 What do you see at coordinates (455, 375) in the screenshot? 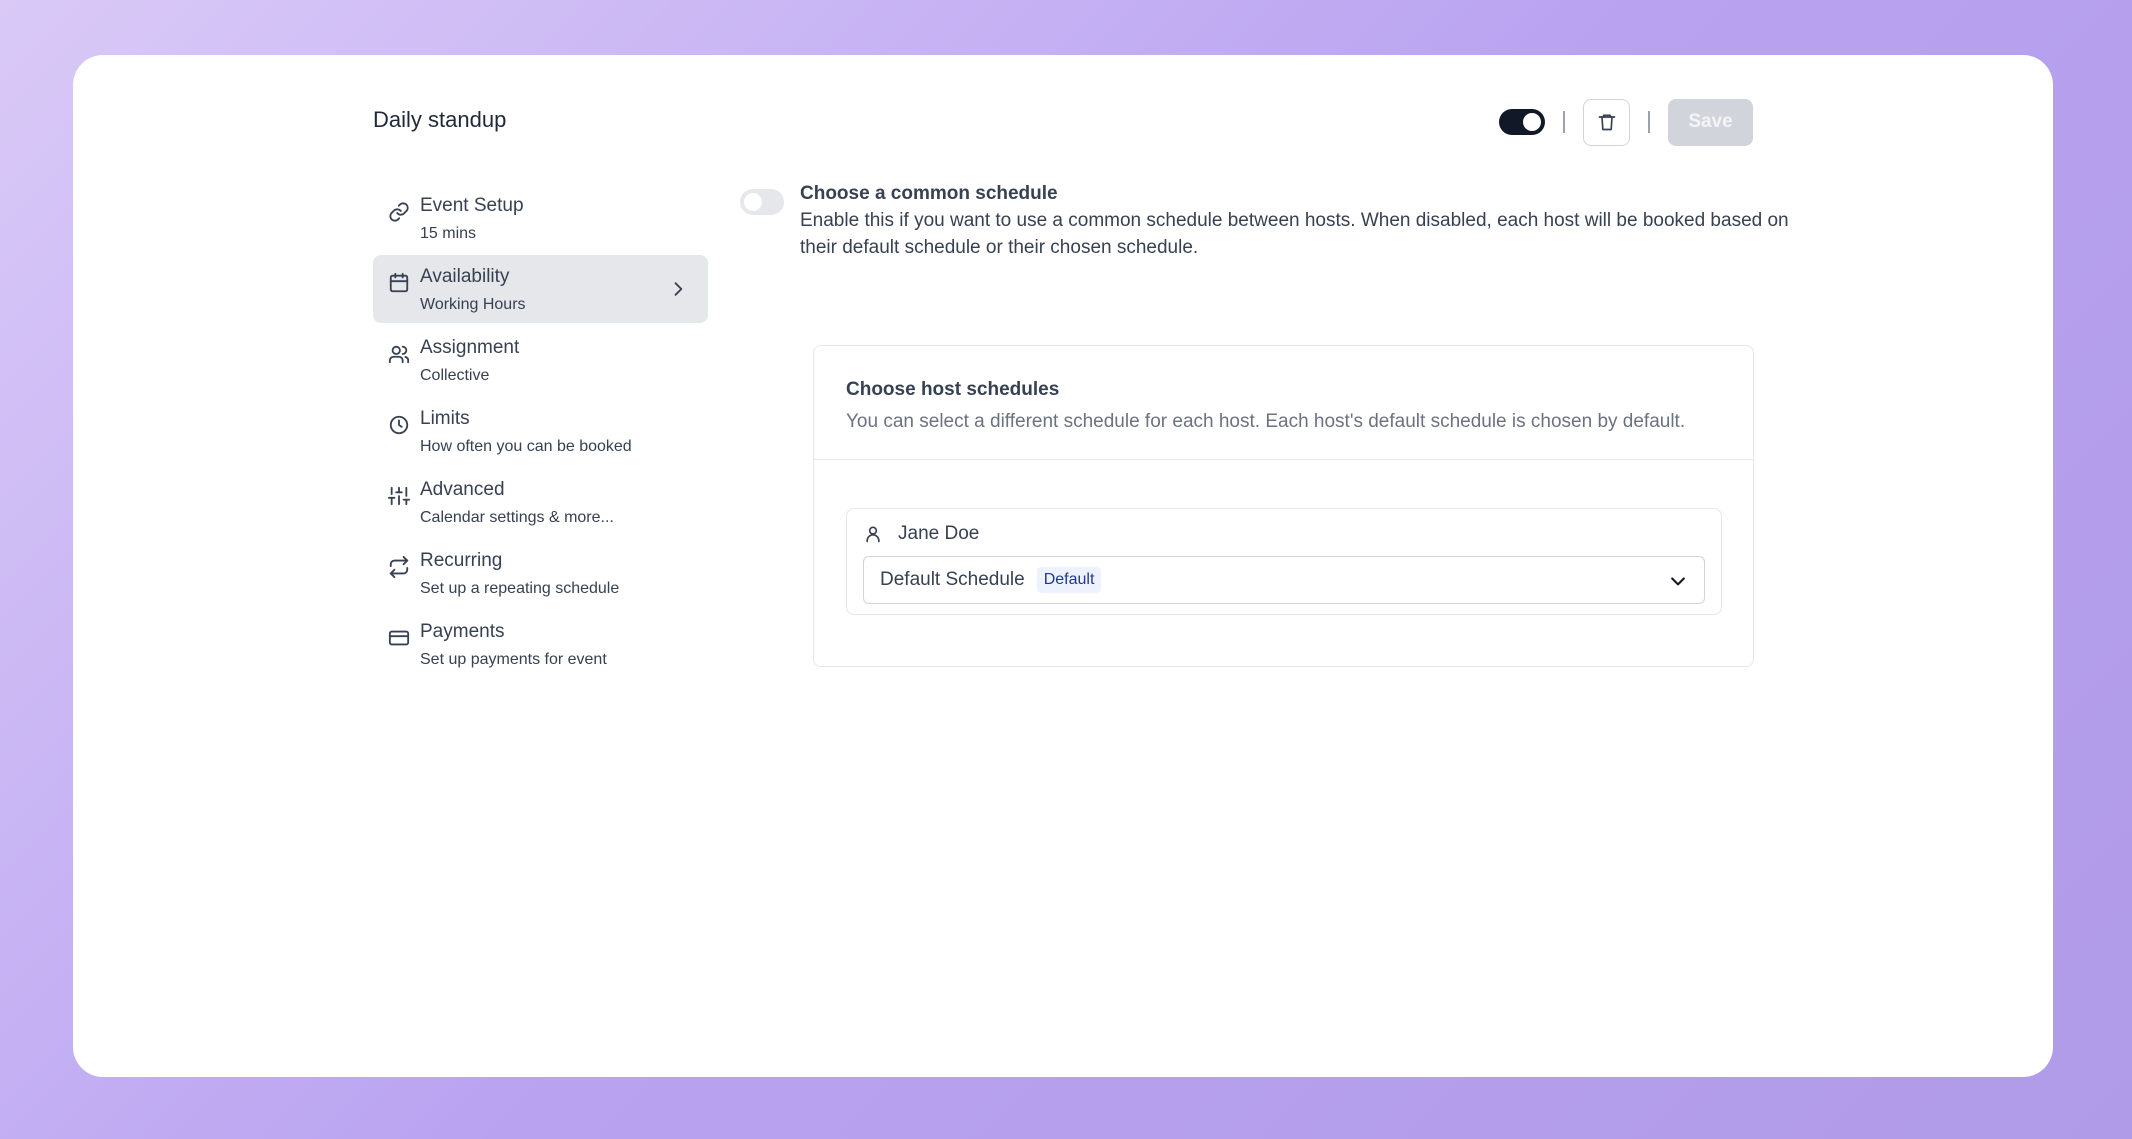
I see `sidebar-item-sublabel: Collective` at bounding box center [455, 375].